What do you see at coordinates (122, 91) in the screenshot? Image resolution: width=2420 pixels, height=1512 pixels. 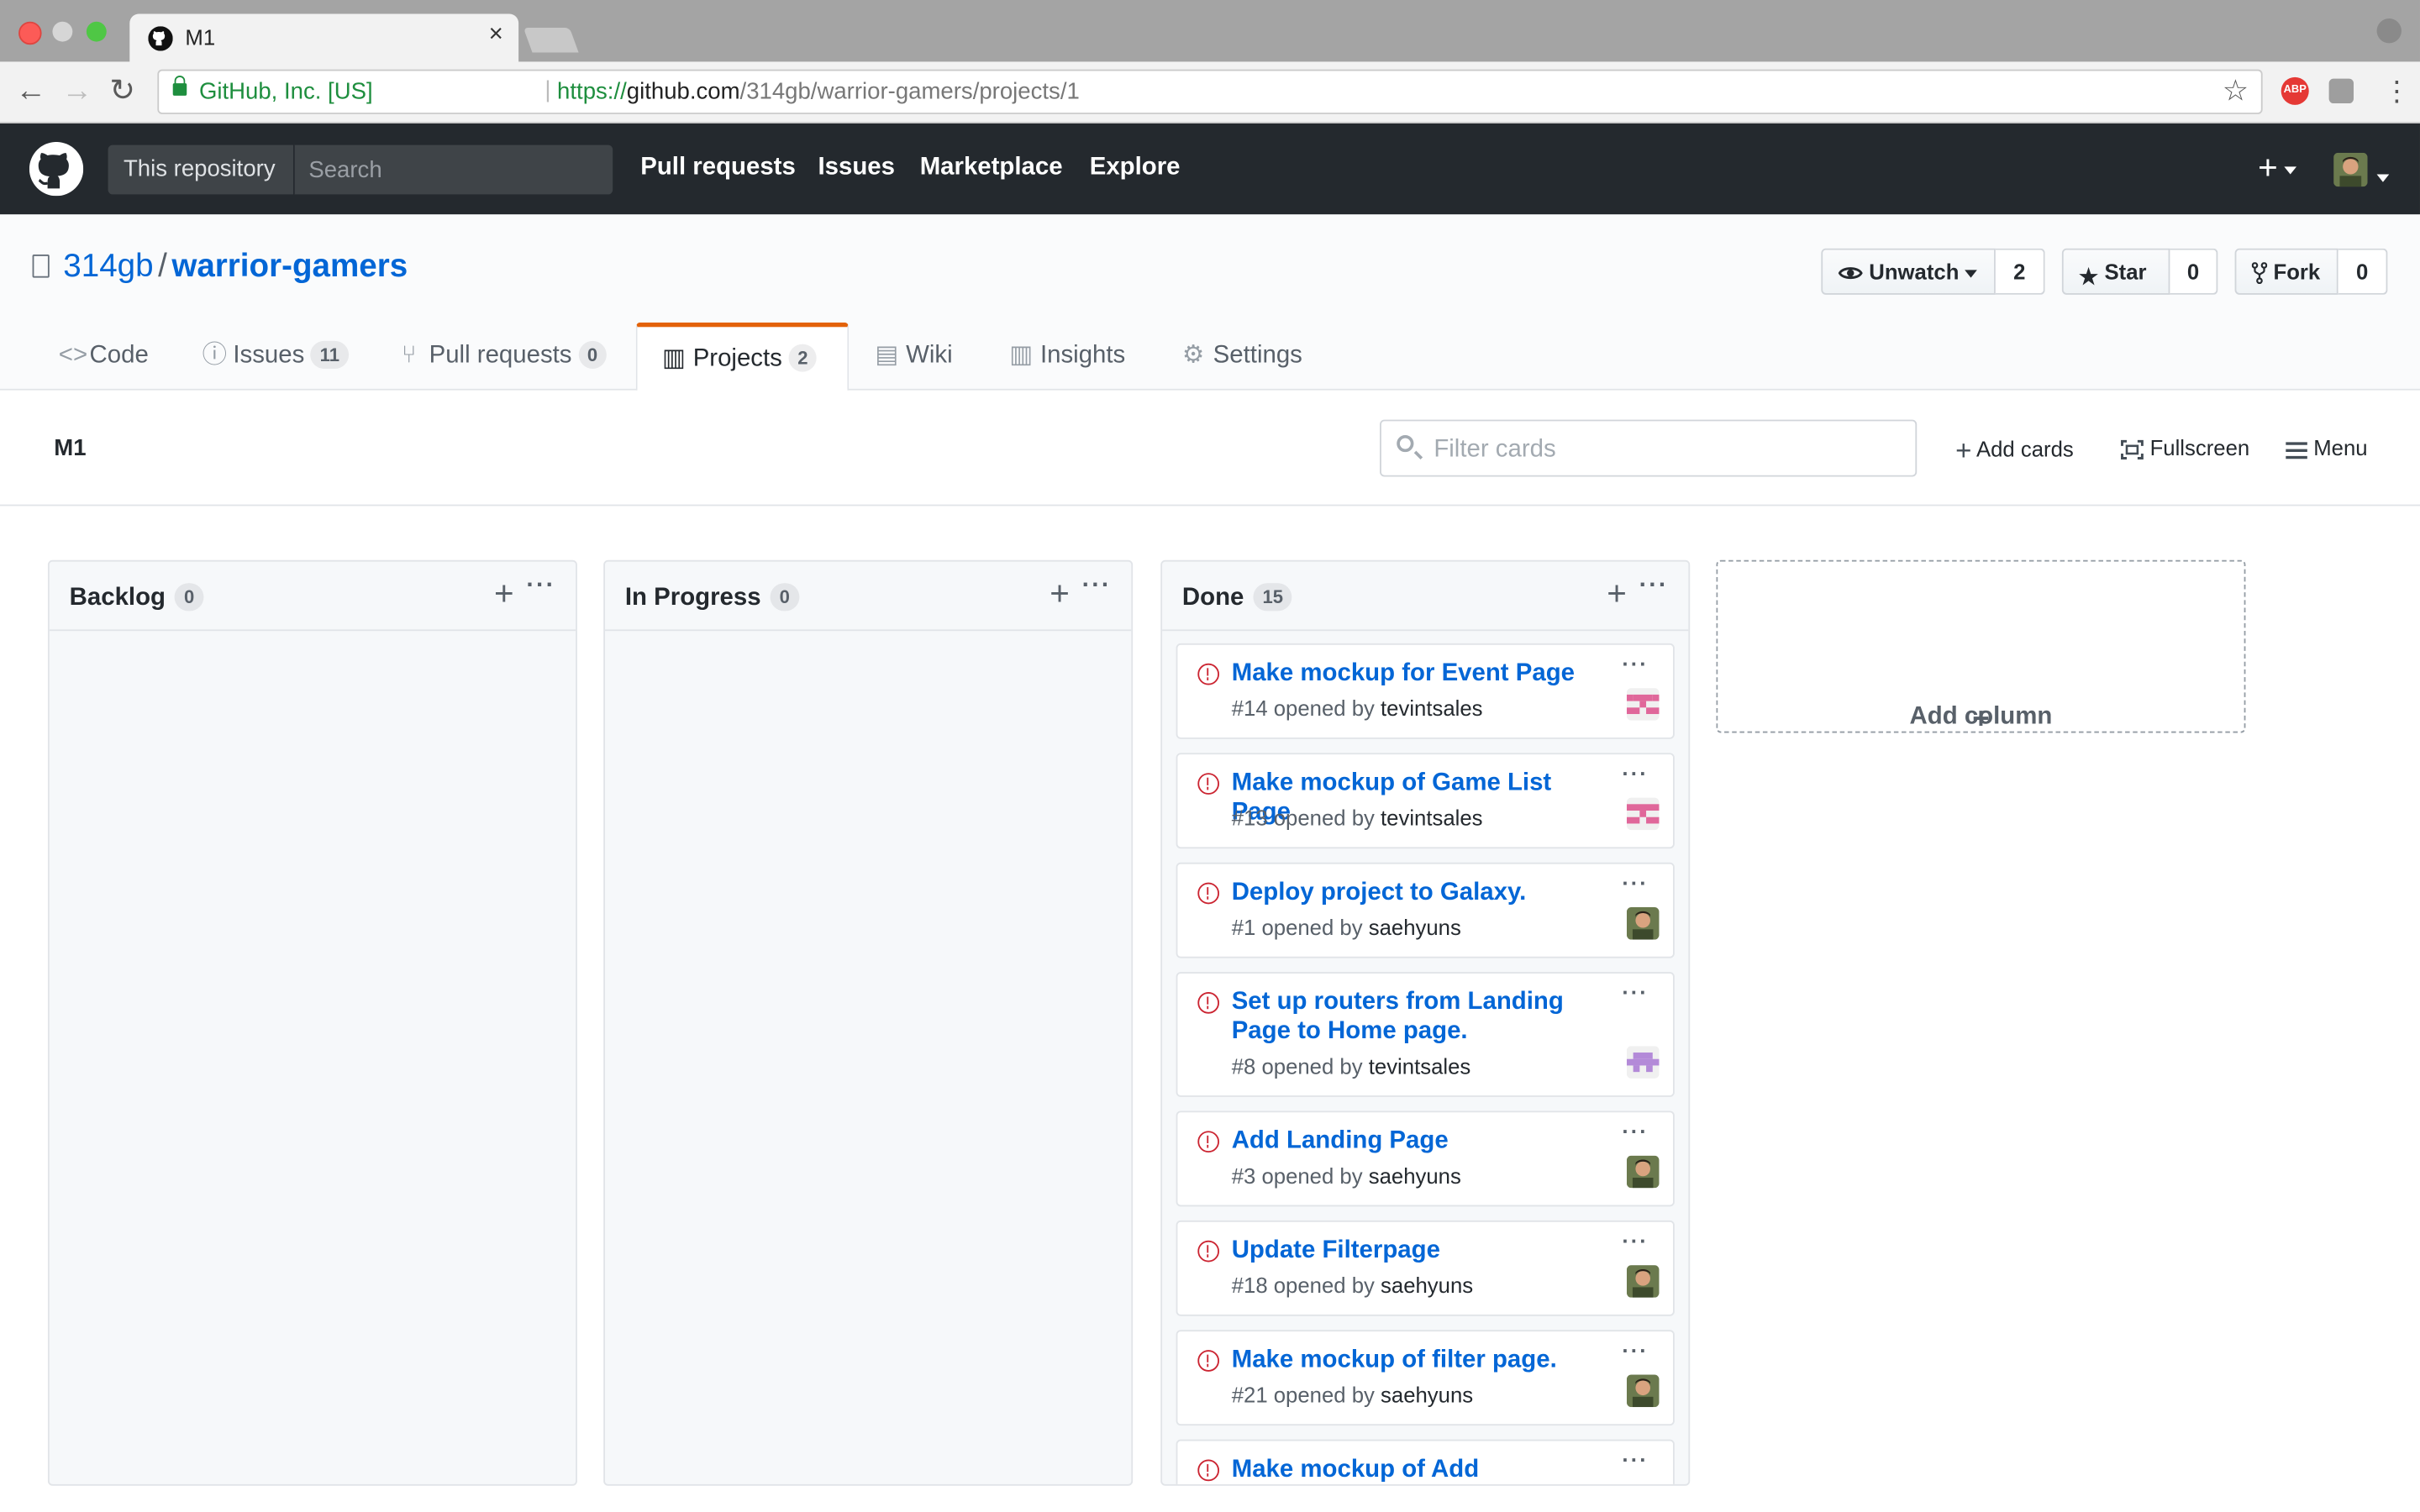 I see `reload-icon: ↻` at bounding box center [122, 91].